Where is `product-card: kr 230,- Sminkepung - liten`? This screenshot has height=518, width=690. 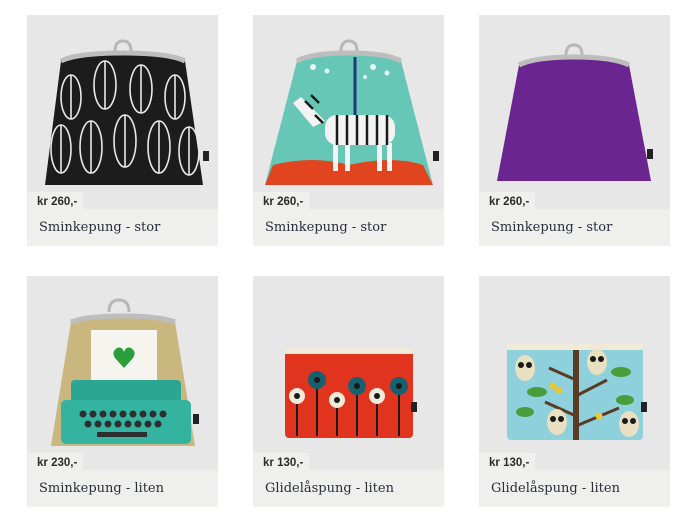
product-card: kr 230,- Sminkepung - liten is located at coordinates (122, 391).